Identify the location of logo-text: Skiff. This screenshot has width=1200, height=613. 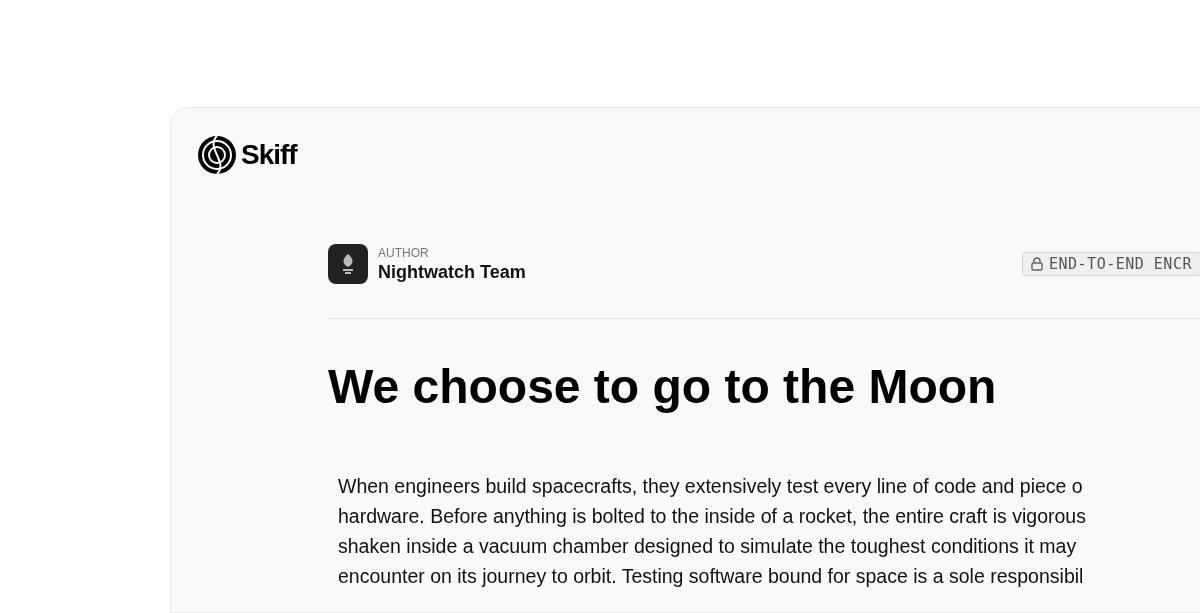
(269, 155).